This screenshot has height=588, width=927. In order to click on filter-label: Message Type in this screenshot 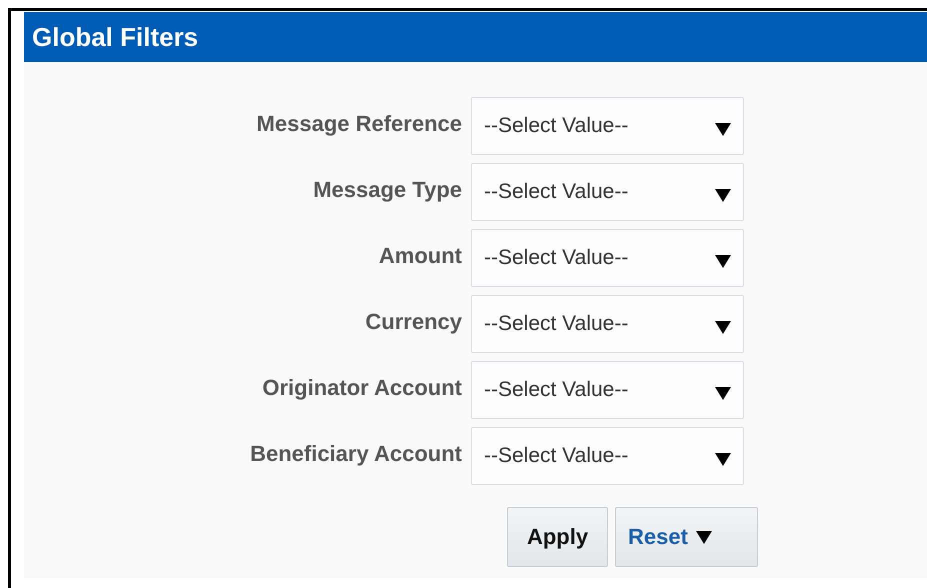, I will do `click(387, 190)`.